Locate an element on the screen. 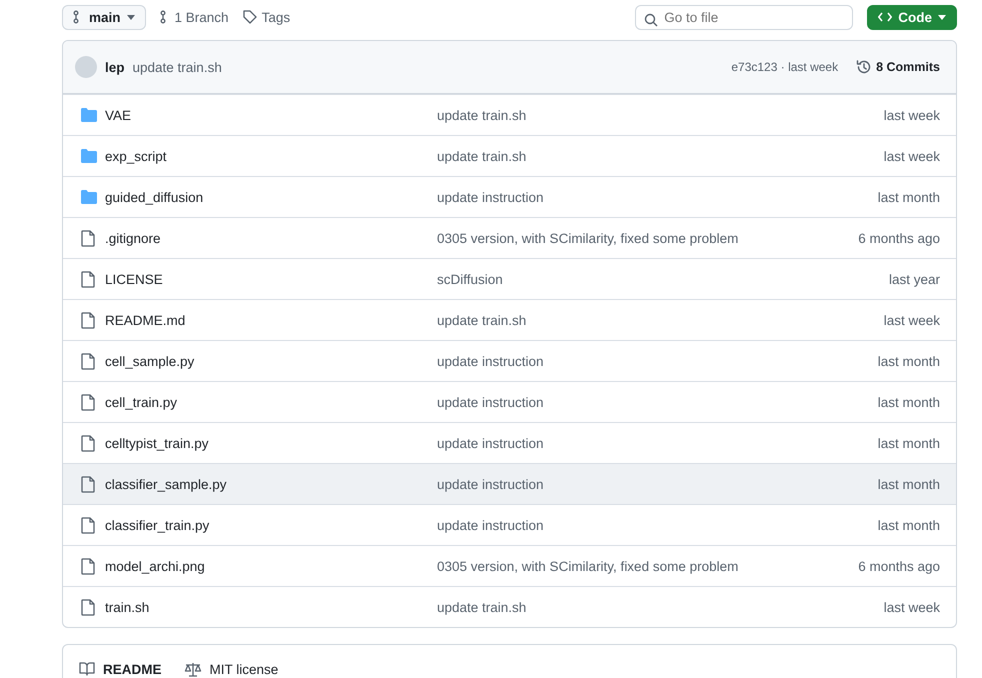  tags-link: Tags is located at coordinates (266, 17).